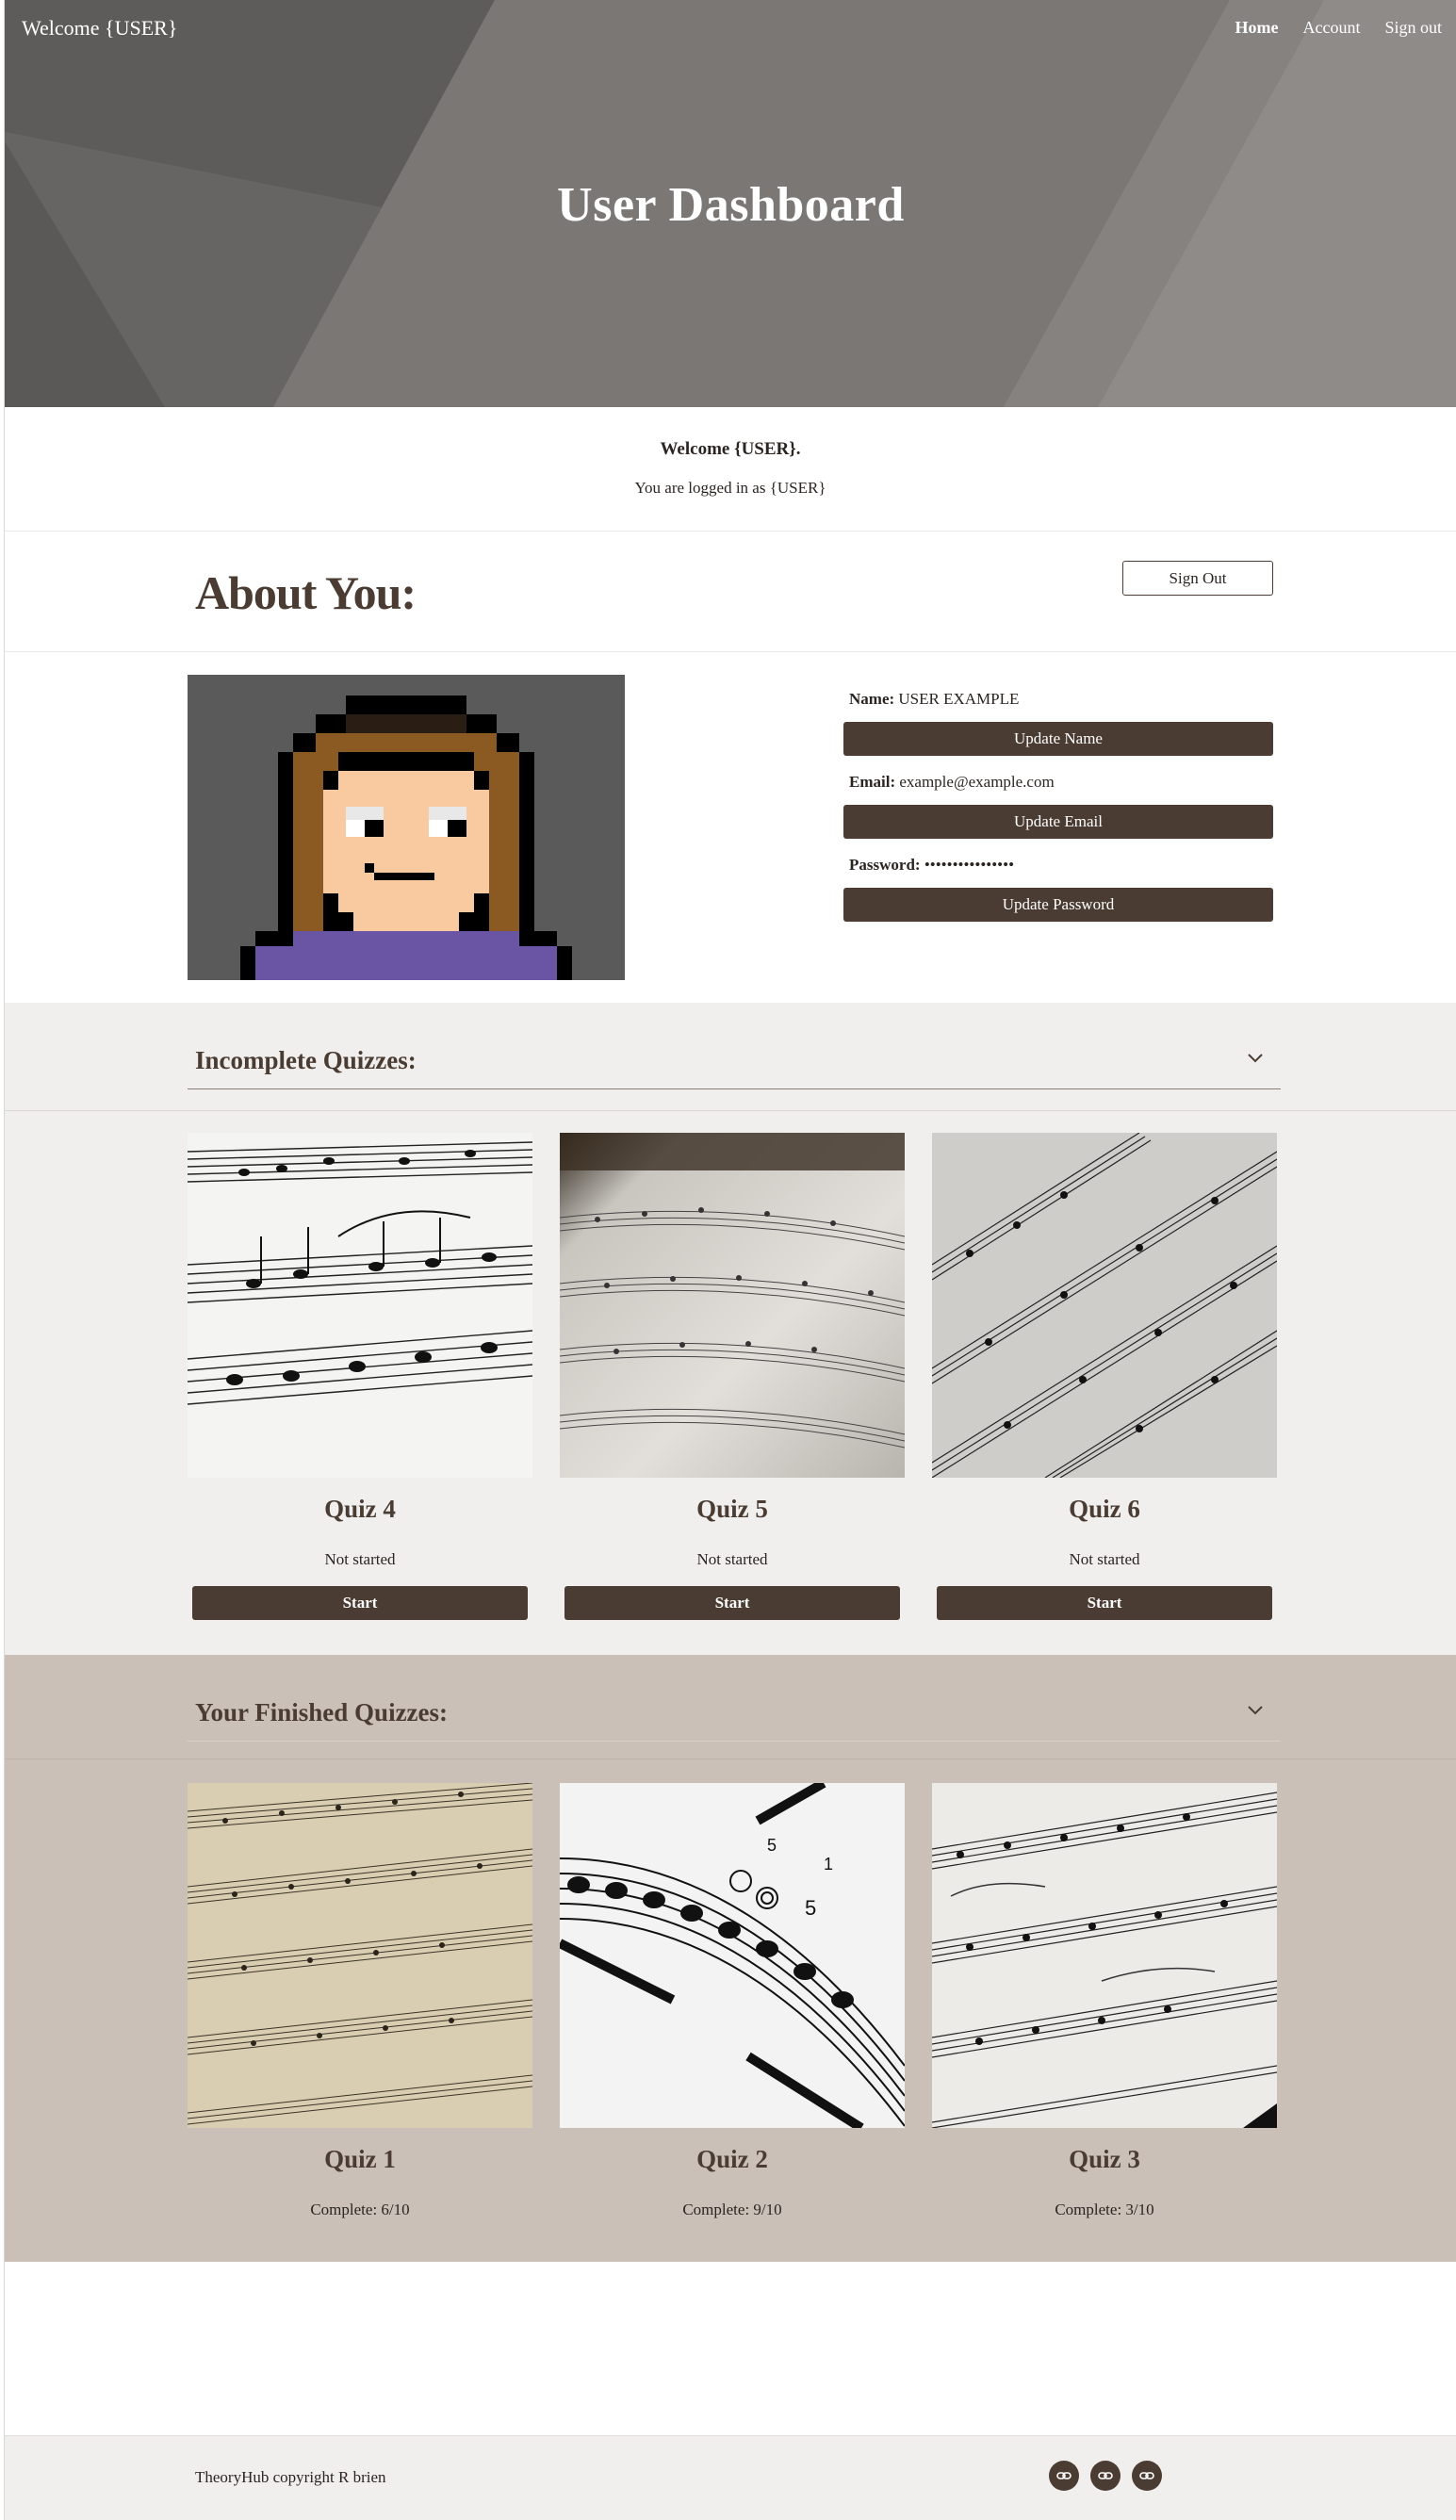  What do you see at coordinates (1063, 700) in the screenshot?
I see `name-field: Name: USER EXAMPLE` at bounding box center [1063, 700].